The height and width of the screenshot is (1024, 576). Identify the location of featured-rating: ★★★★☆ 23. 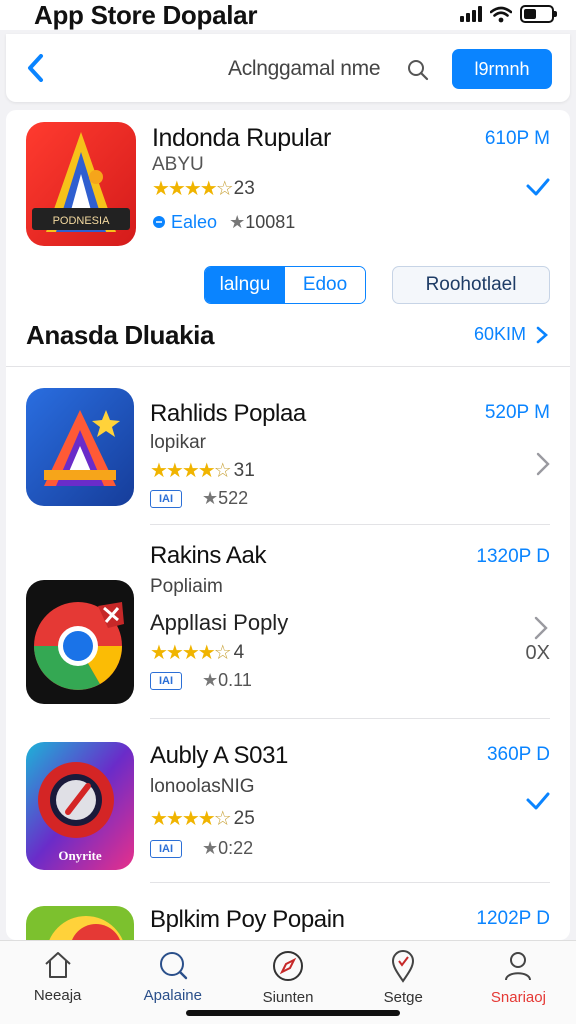
(203, 188).